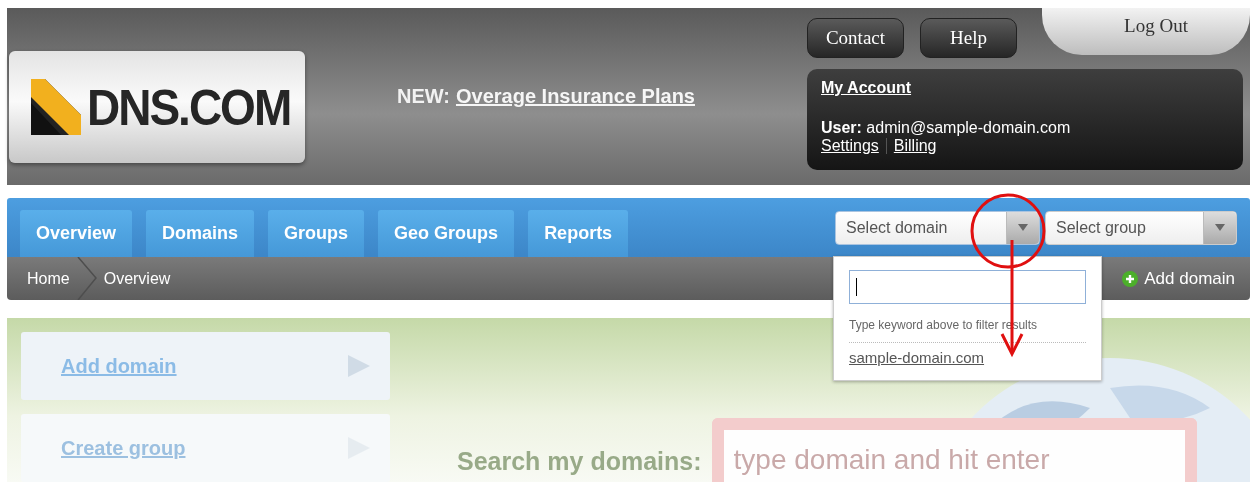 The image size is (1250, 482). What do you see at coordinates (954, 450) in the screenshot?
I see `search-field: type domain and hit enter` at bounding box center [954, 450].